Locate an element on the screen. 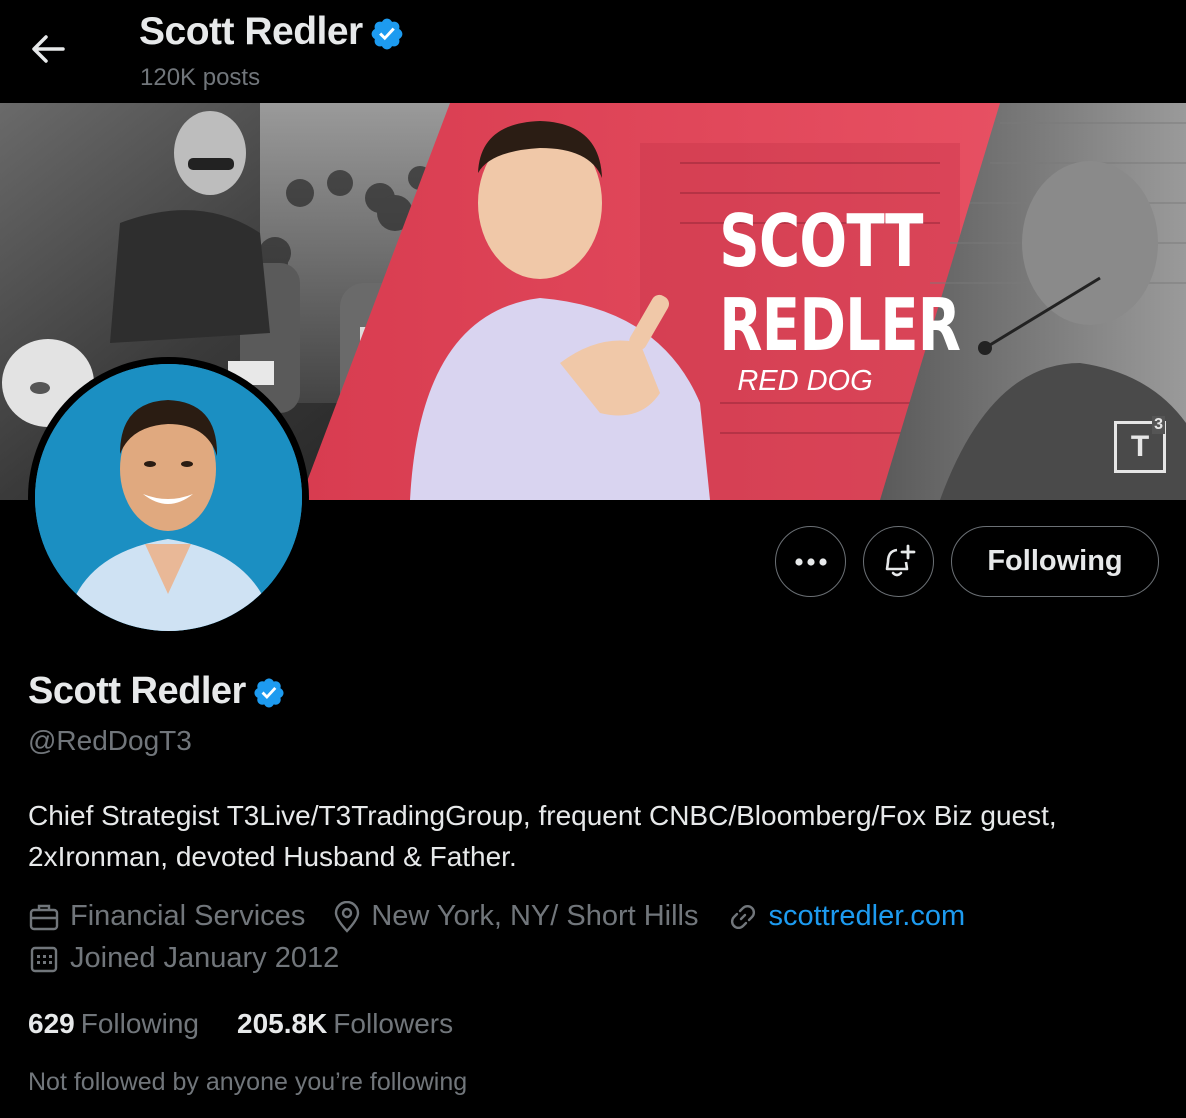 This screenshot has width=1186, height=1118. arrow-left-icon is located at coordinates (48, 49).